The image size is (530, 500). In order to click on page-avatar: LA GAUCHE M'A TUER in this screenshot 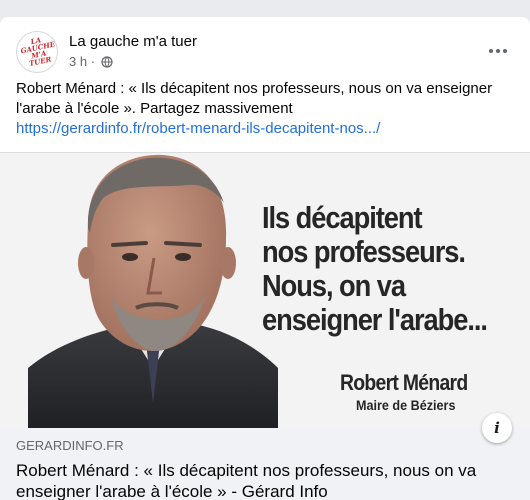, I will do `click(37, 52)`.